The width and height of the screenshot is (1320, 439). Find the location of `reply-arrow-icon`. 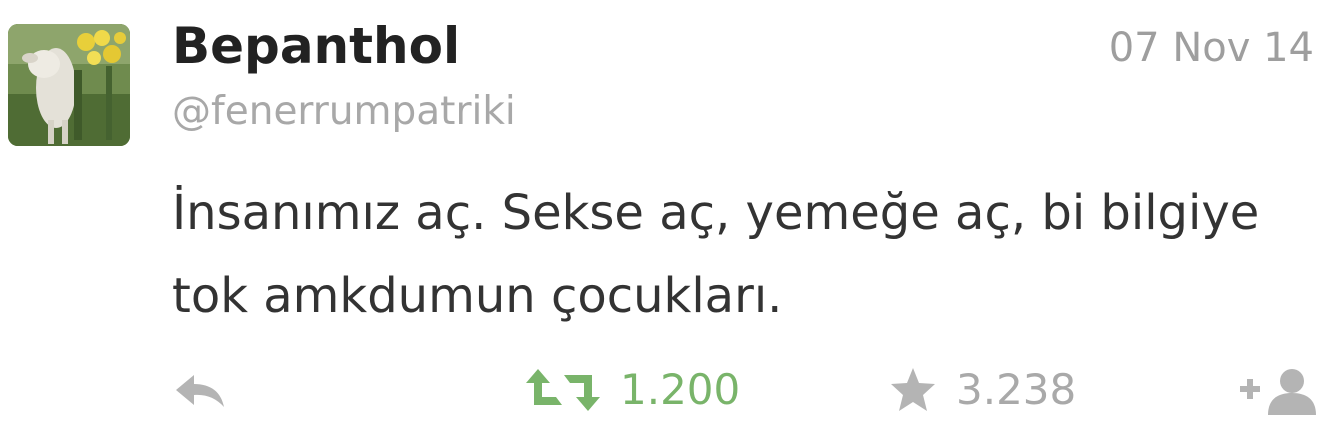

reply-arrow-icon is located at coordinates (200, 391).